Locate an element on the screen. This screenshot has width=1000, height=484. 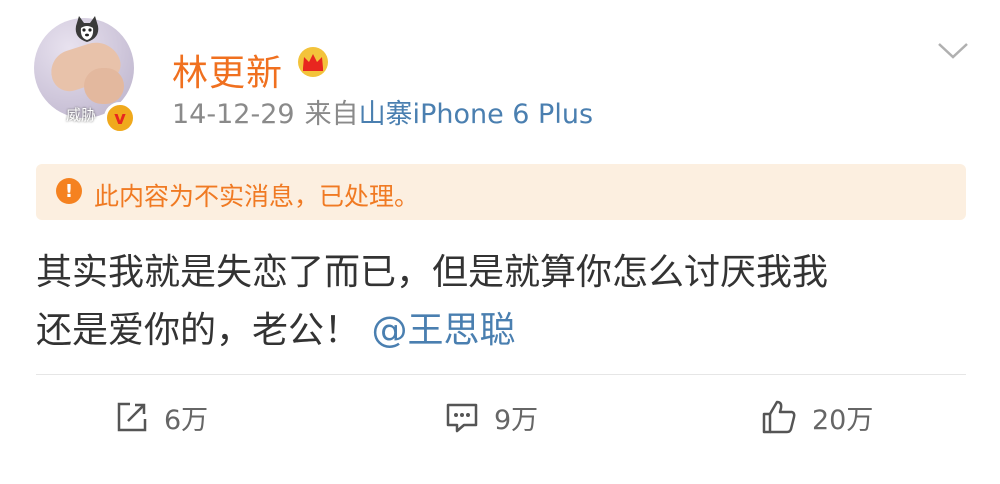
post-meta: 14-12-29 来自山寨iPhone 6 Plus is located at coordinates (382, 111).